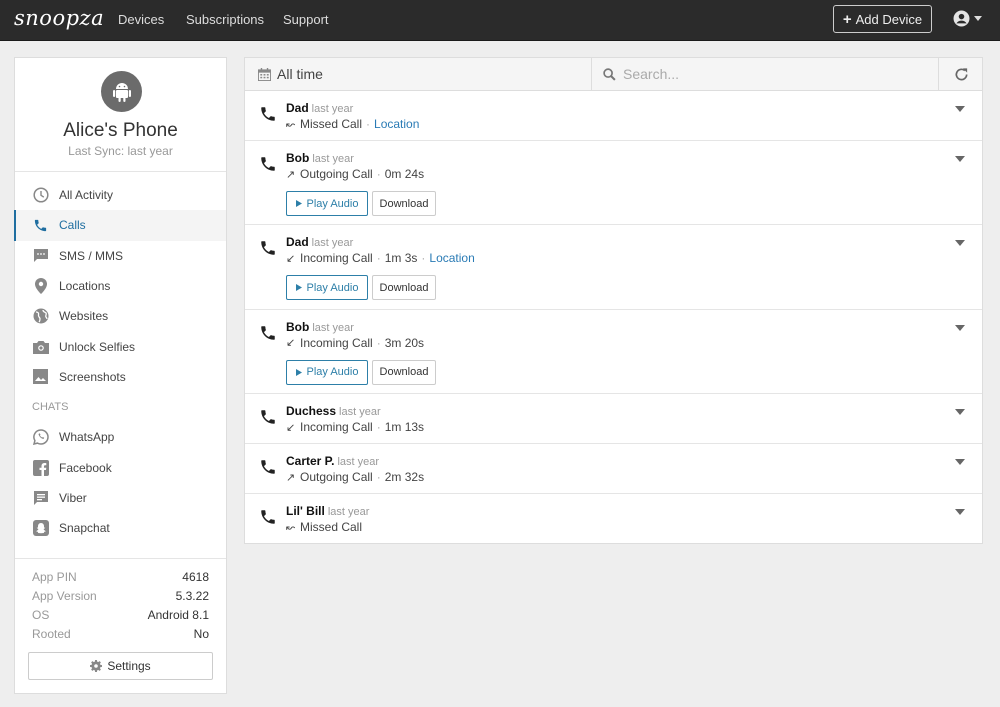 The height and width of the screenshot is (707, 1000). What do you see at coordinates (40, 376) in the screenshot?
I see `image-icon` at bounding box center [40, 376].